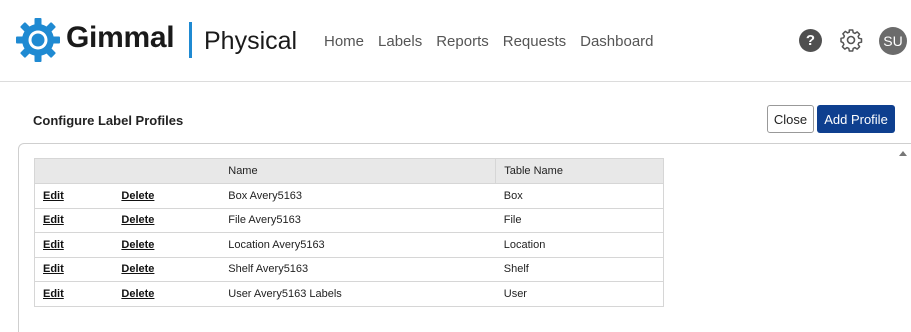  What do you see at coordinates (579, 220) in the screenshot?
I see `table-name-cell: File` at bounding box center [579, 220].